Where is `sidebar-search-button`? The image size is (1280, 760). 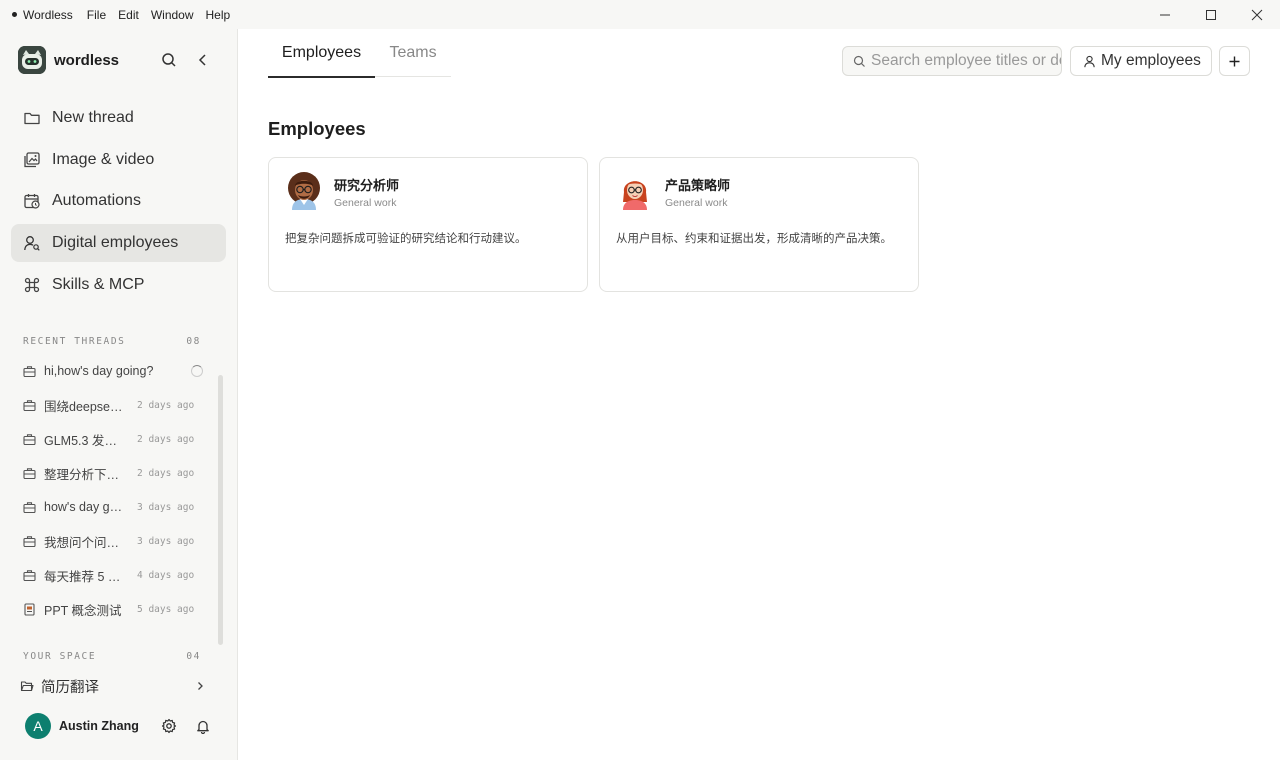
sidebar-search-button is located at coordinates (169, 60).